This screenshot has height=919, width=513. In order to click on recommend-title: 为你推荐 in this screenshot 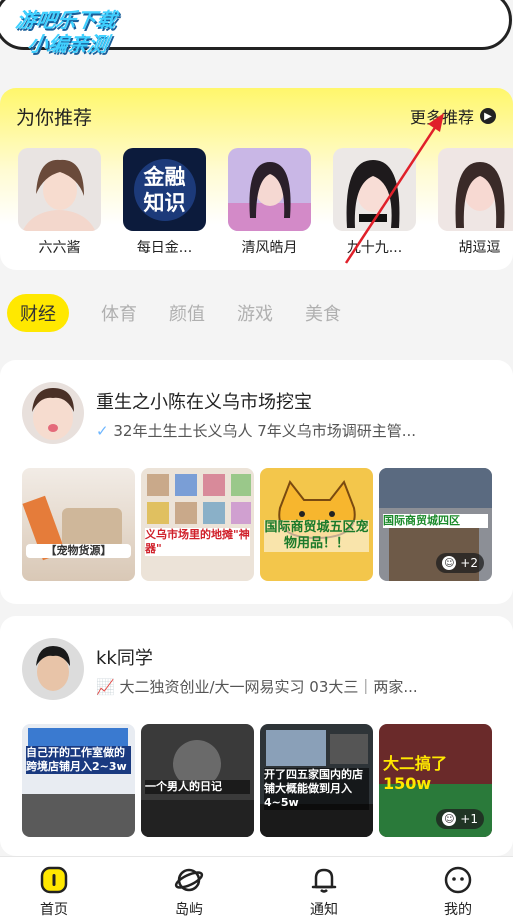, I will do `click(54, 118)`.